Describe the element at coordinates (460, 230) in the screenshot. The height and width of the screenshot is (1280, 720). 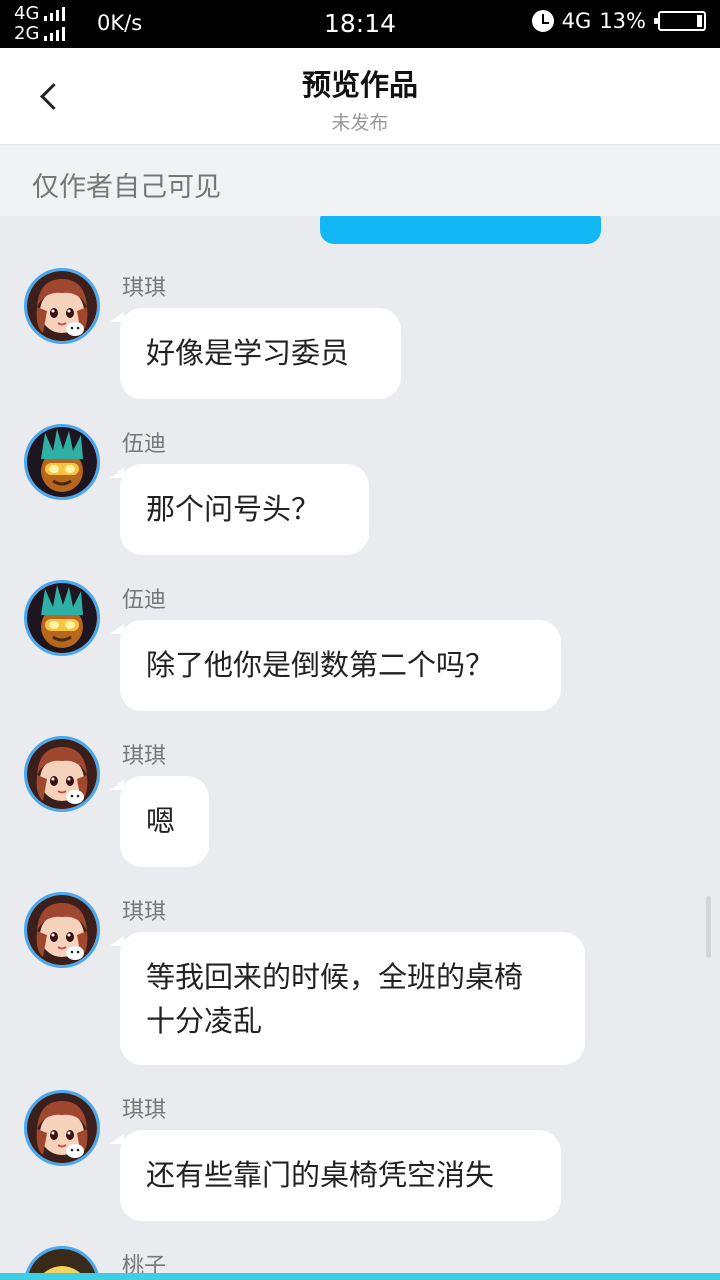
I see `message-bubble-partial` at that location.